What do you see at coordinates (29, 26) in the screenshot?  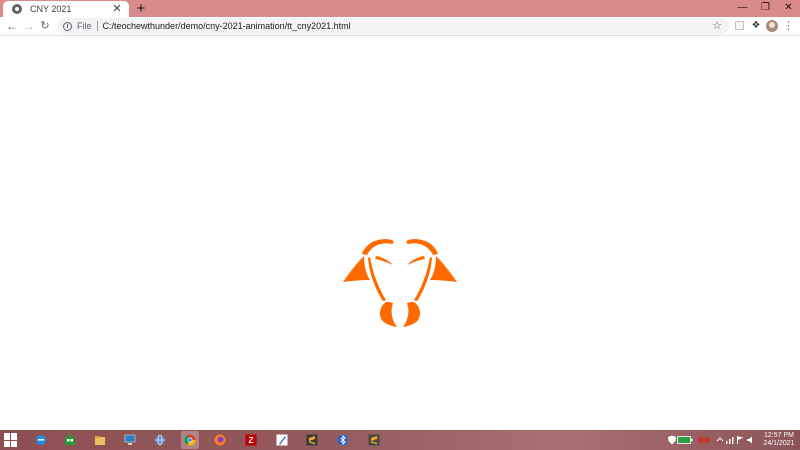 I see `forward-arrow-icon: →` at bounding box center [29, 26].